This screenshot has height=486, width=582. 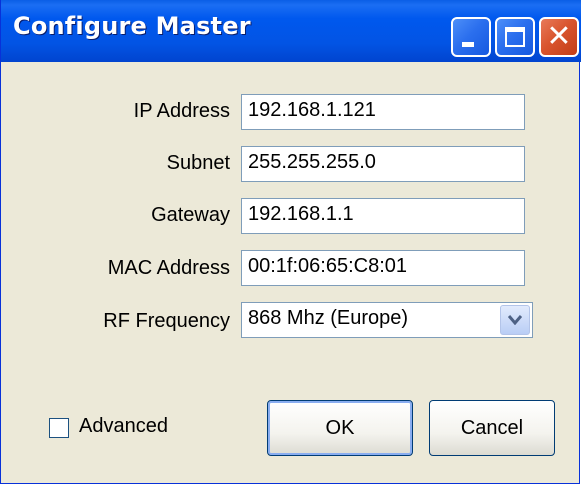 I want to click on advanced-label: Advanced, so click(x=123, y=426).